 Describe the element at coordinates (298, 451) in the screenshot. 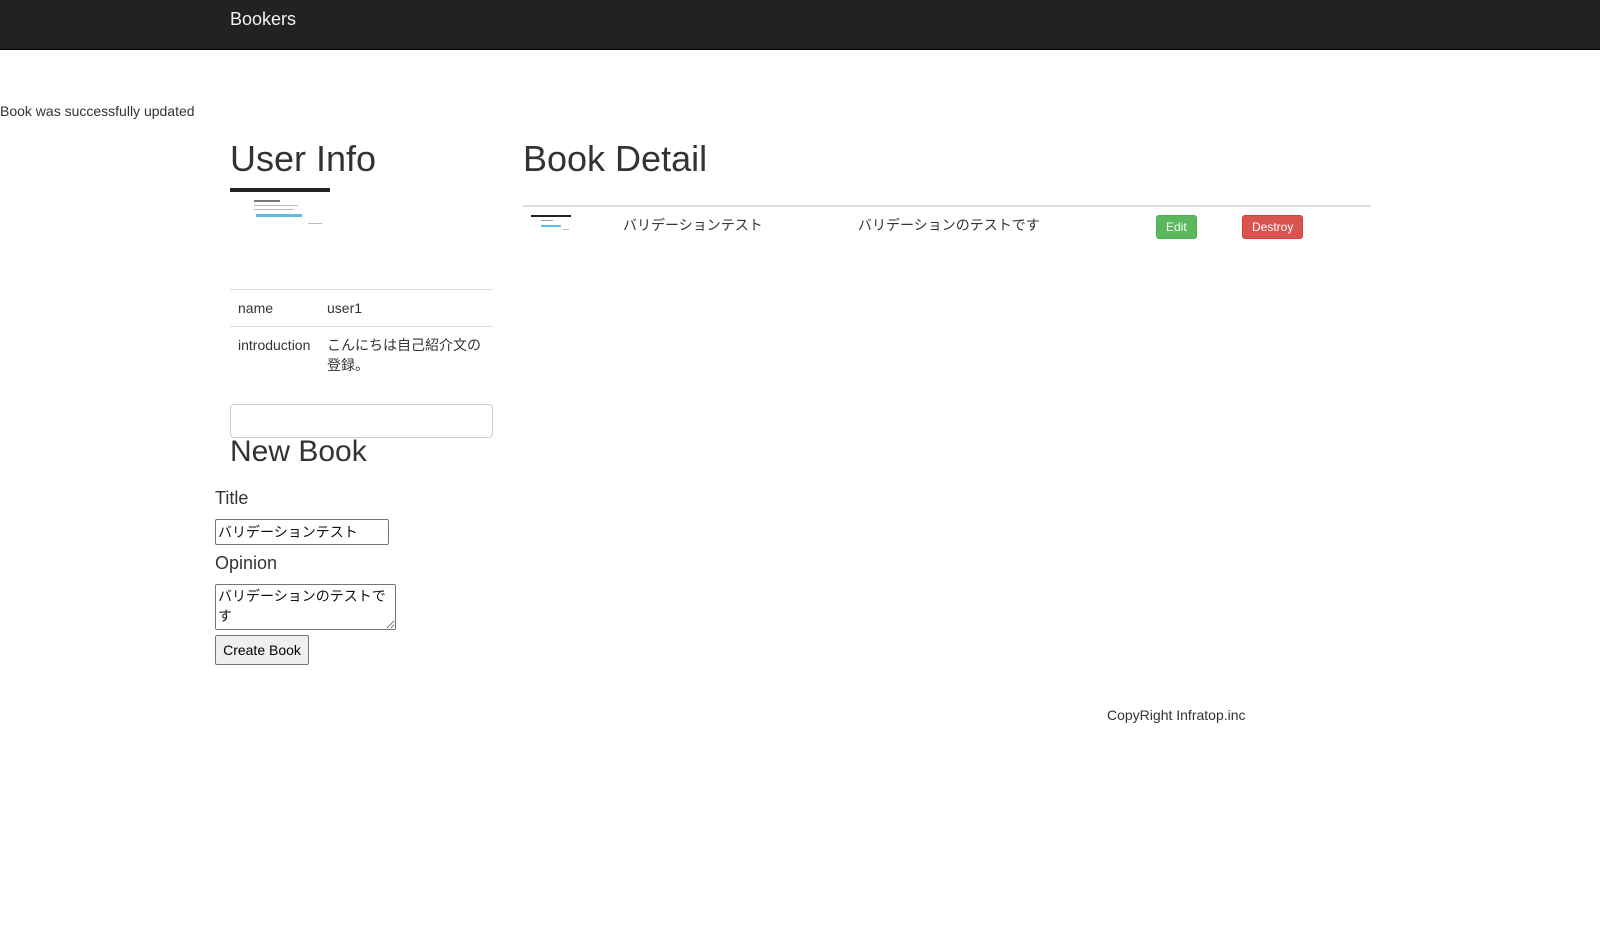

I see `new-book-heading: New Book` at that location.